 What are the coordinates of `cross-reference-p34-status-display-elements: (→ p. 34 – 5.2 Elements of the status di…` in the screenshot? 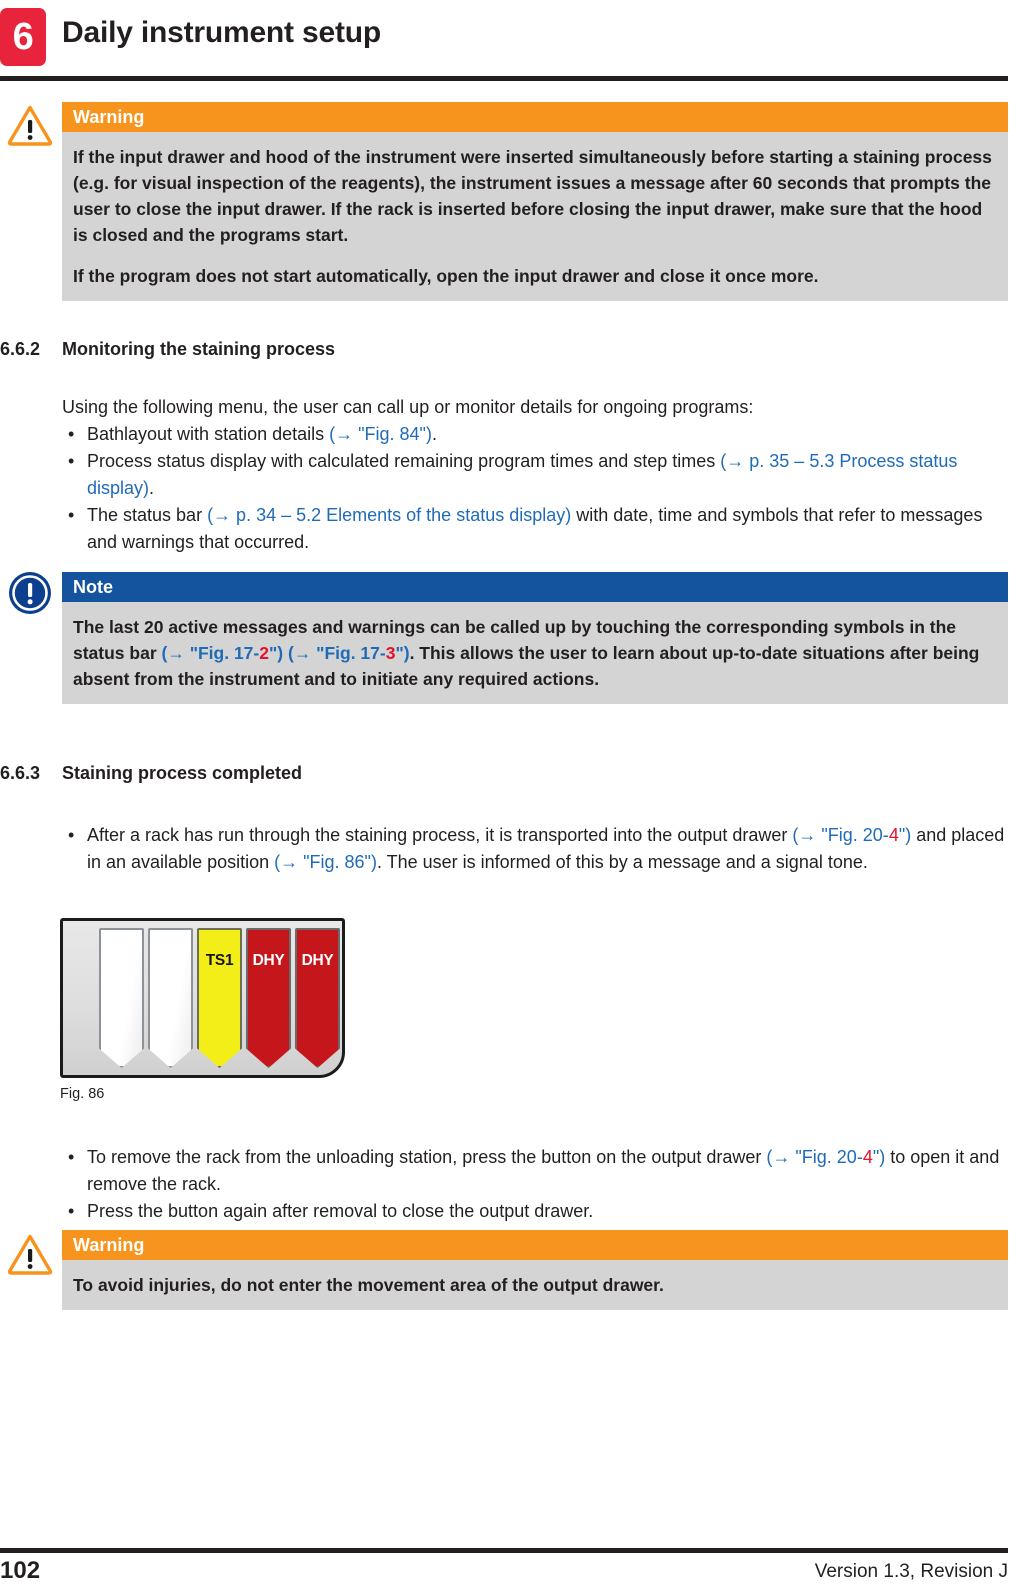 It's located at (389, 515).